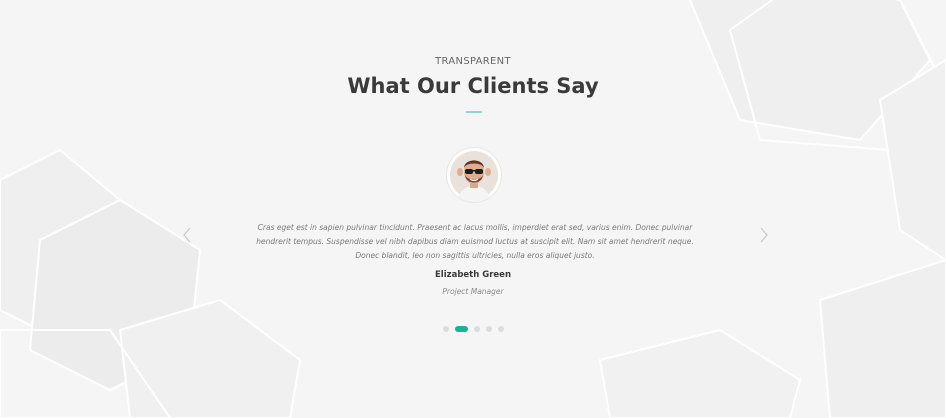 This screenshot has height=418, width=946. Describe the element at coordinates (473, 275) in the screenshot. I see `client-name: Elizabeth Green` at that location.